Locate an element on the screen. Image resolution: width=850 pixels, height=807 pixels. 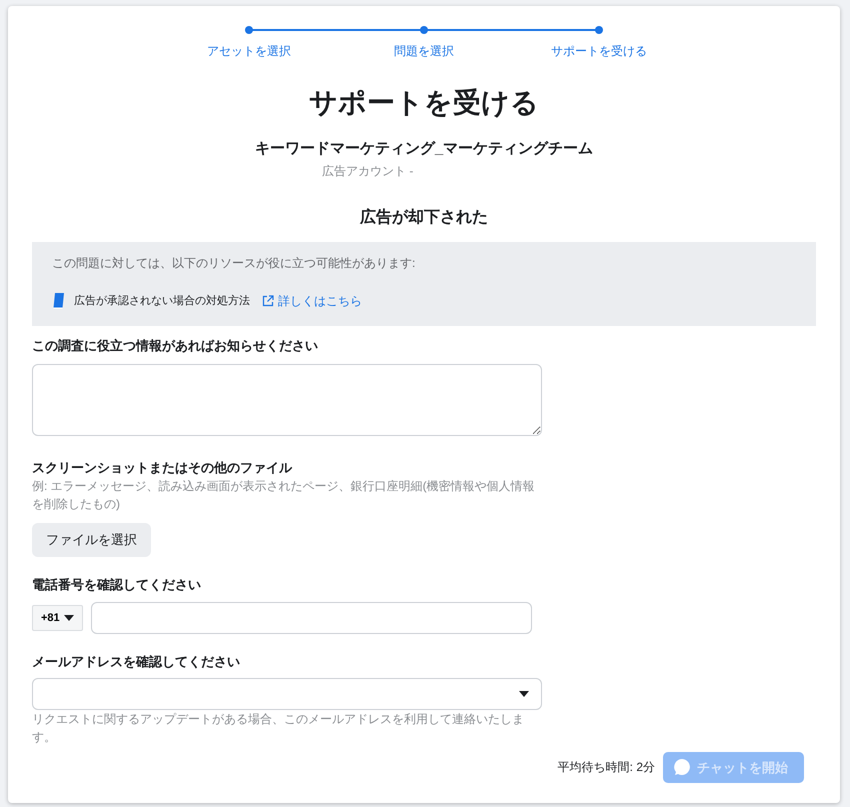
field-label: スクリーンショットまたはその他のファイル is located at coordinates (163, 467).